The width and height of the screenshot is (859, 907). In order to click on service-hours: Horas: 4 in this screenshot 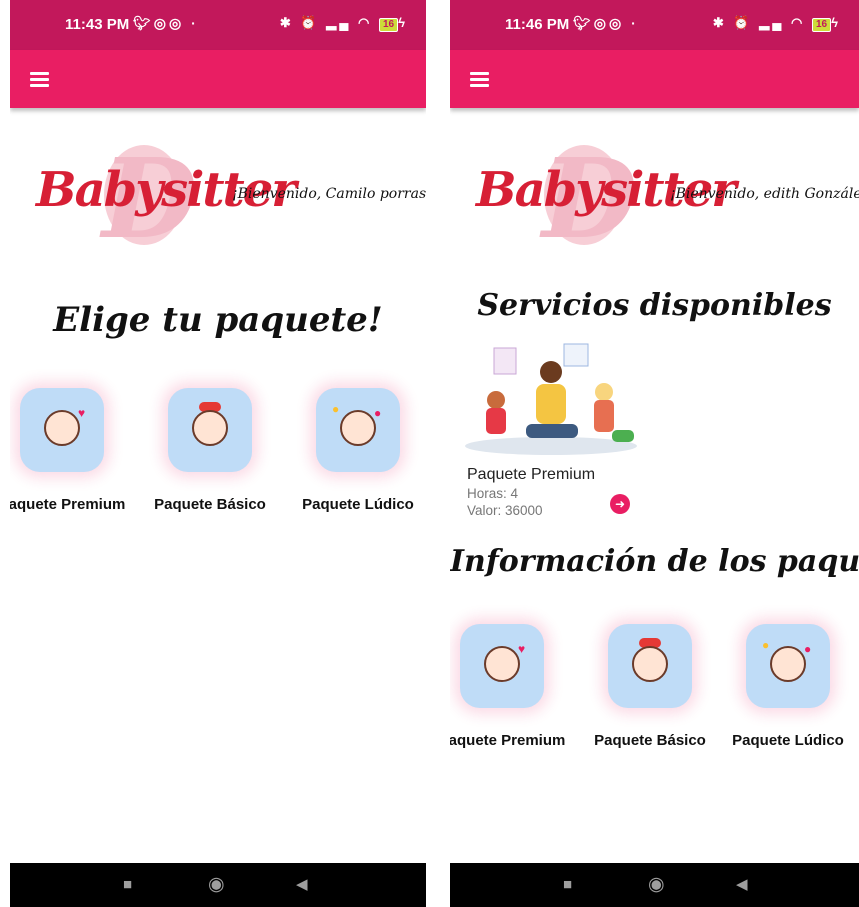, I will do `click(493, 493)`.